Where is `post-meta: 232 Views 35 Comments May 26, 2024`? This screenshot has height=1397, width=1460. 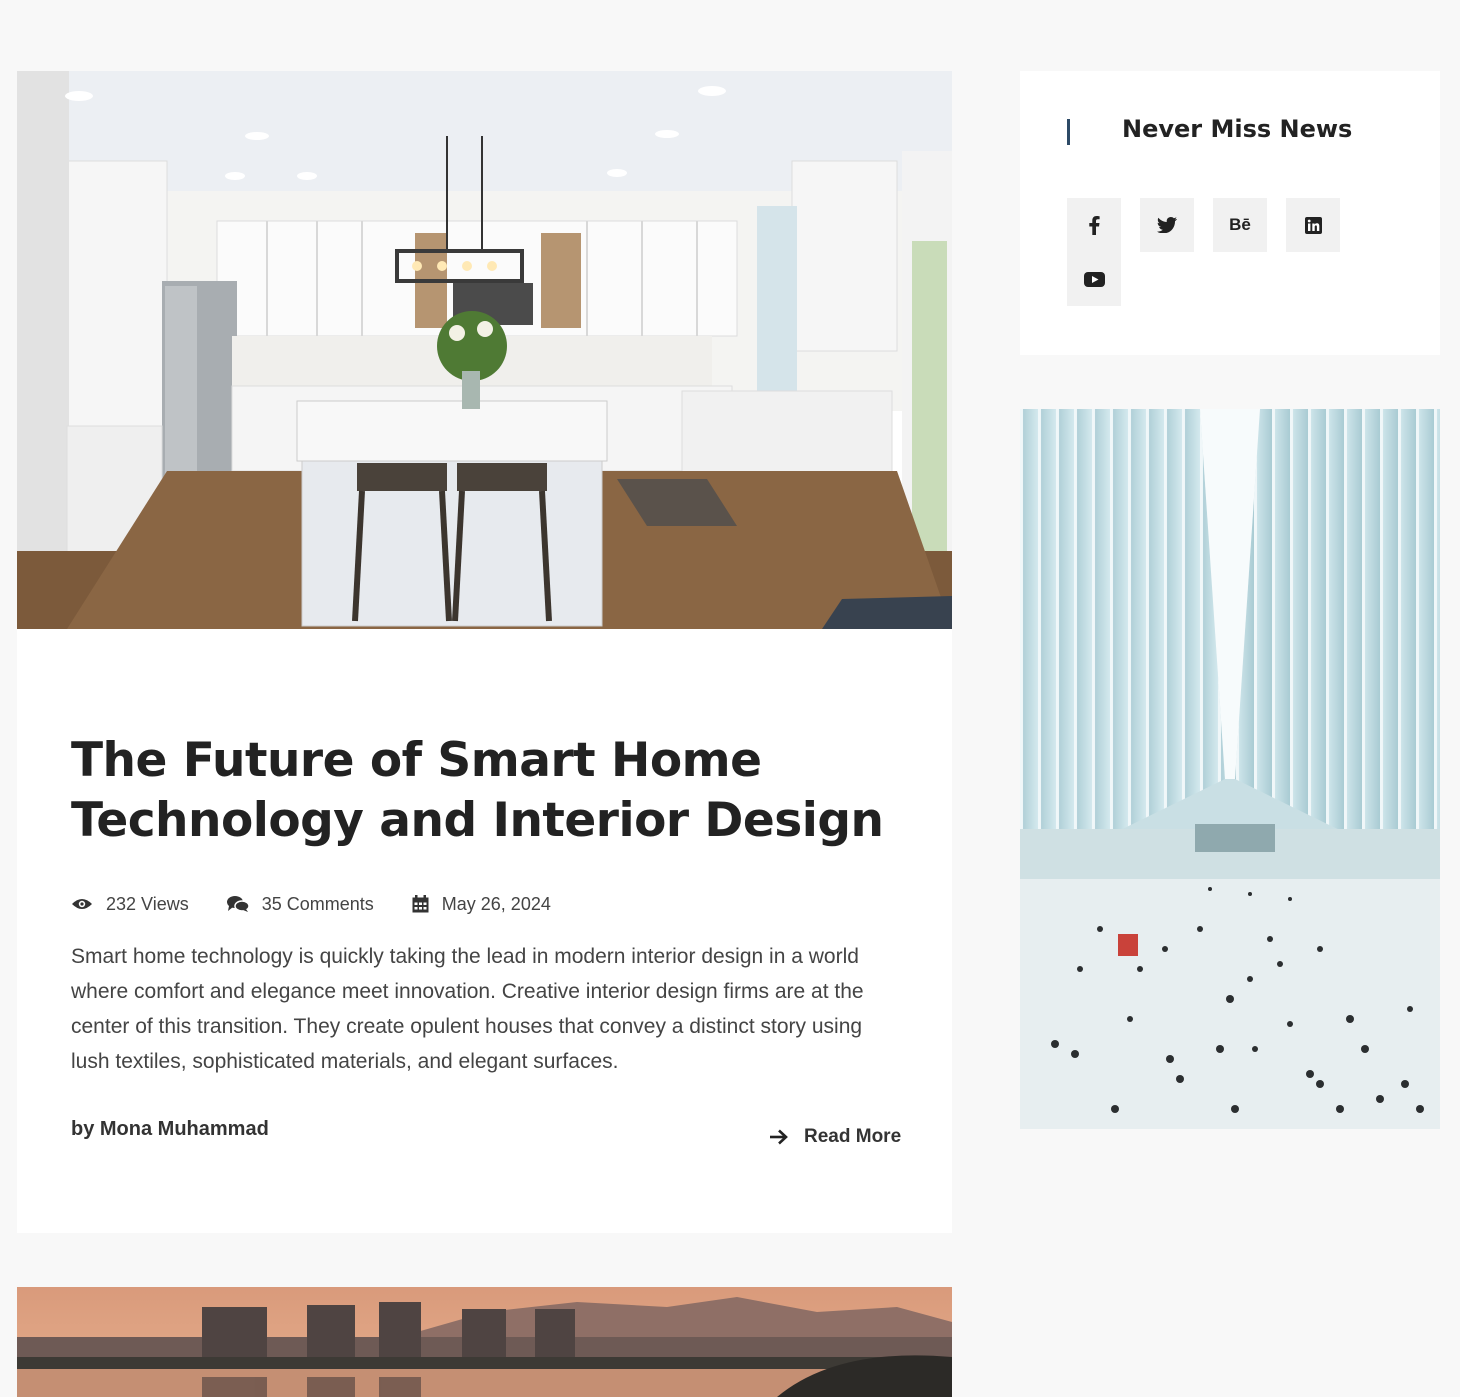 post-meta: 232 Views 35 Comments May 26, 2024 is located at coordinates (330, 904).